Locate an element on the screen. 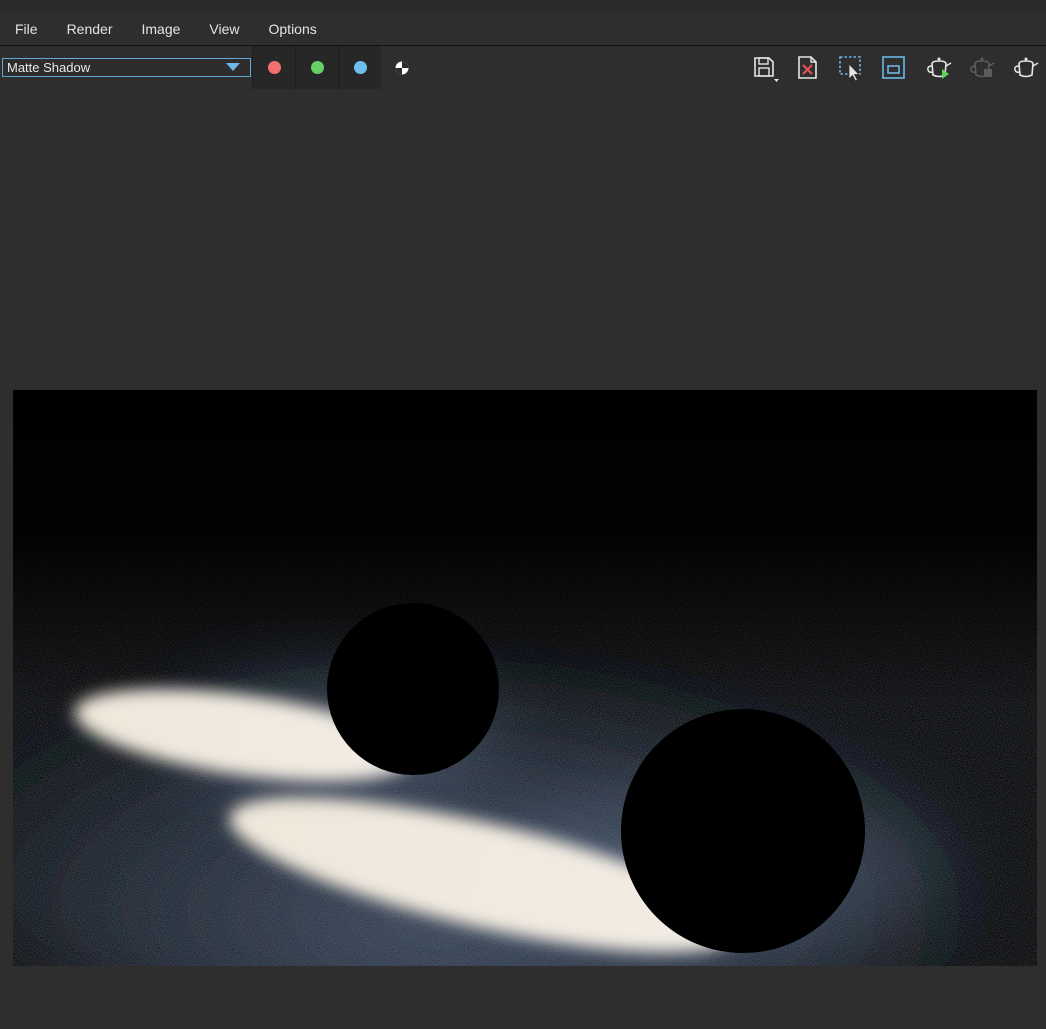  track-mouse-icon is located at coordinates (893, 67).